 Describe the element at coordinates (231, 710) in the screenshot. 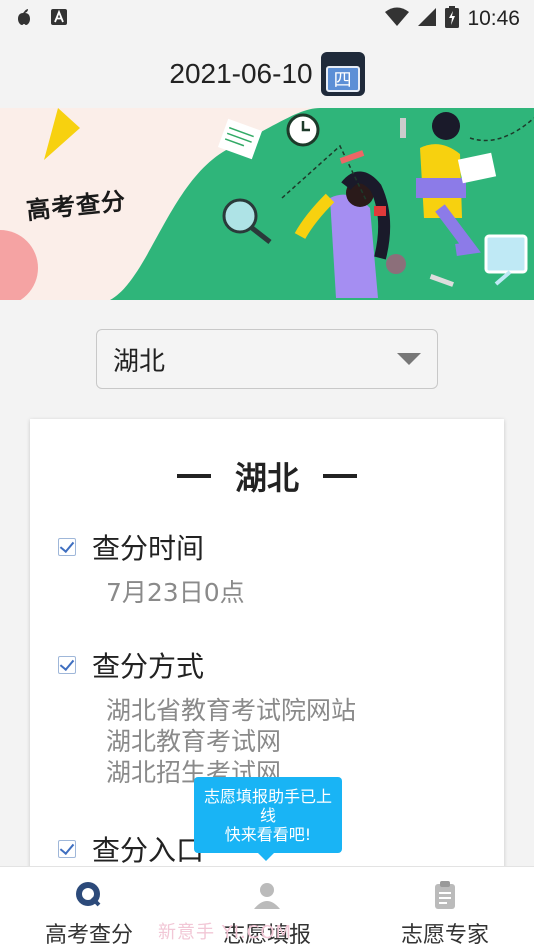

I see `section-line: 湖北省教育考试院网站` at that location.